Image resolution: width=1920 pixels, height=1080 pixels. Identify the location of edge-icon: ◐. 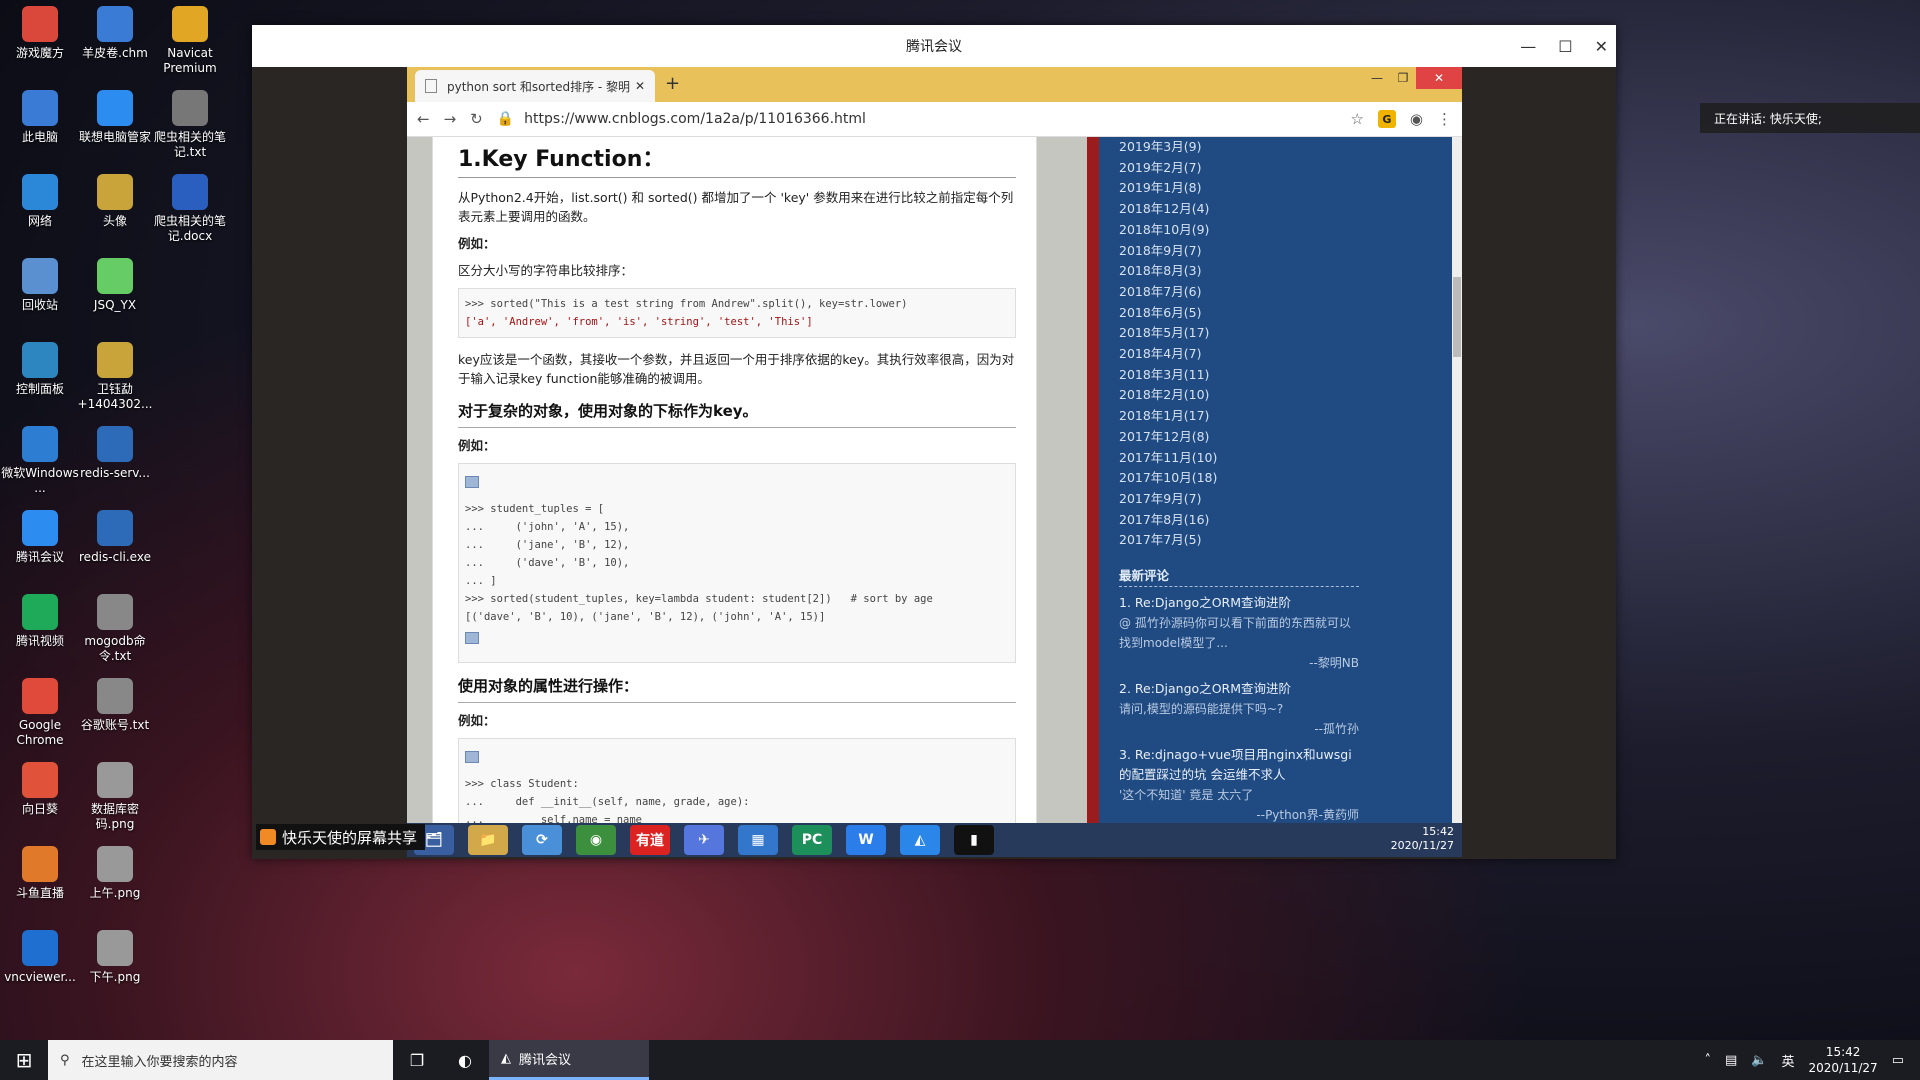
(465, 1060).